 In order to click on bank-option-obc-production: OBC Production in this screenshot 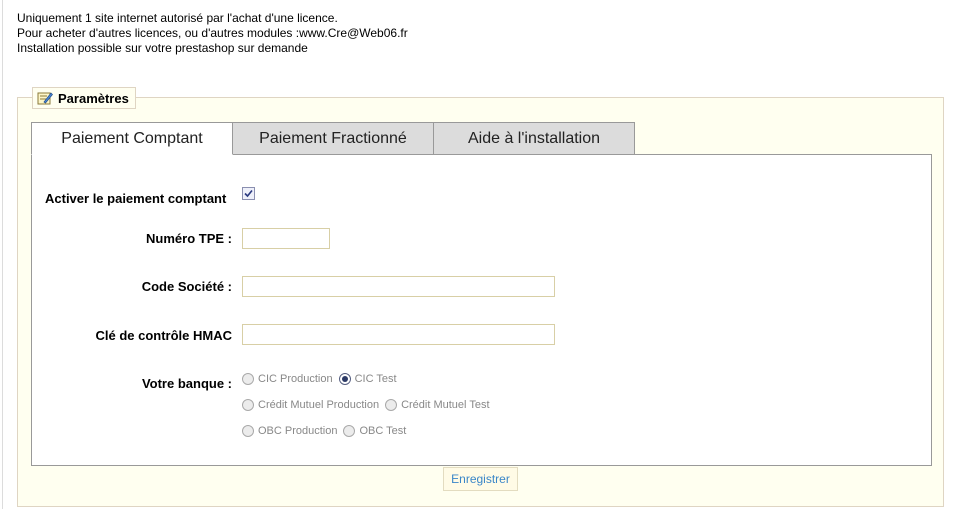, I will do `click(289, 431)`.